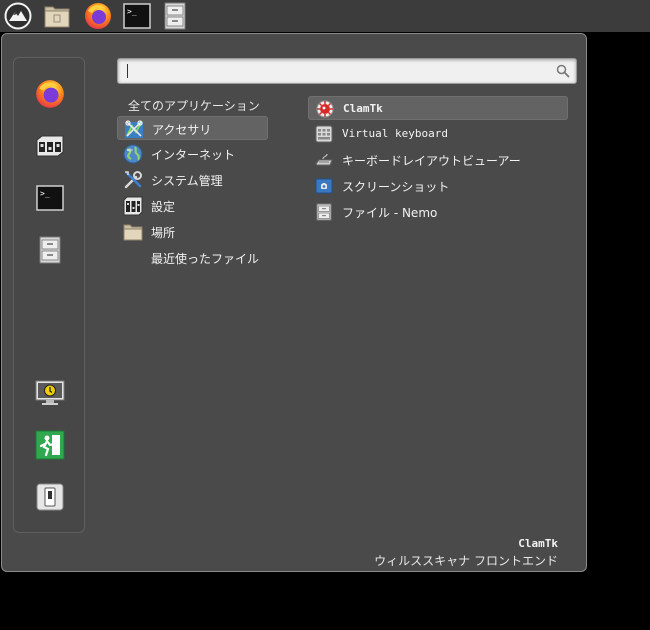  I want to click on app-label: キーボードレイアウトビューアー, so click(431, 161).